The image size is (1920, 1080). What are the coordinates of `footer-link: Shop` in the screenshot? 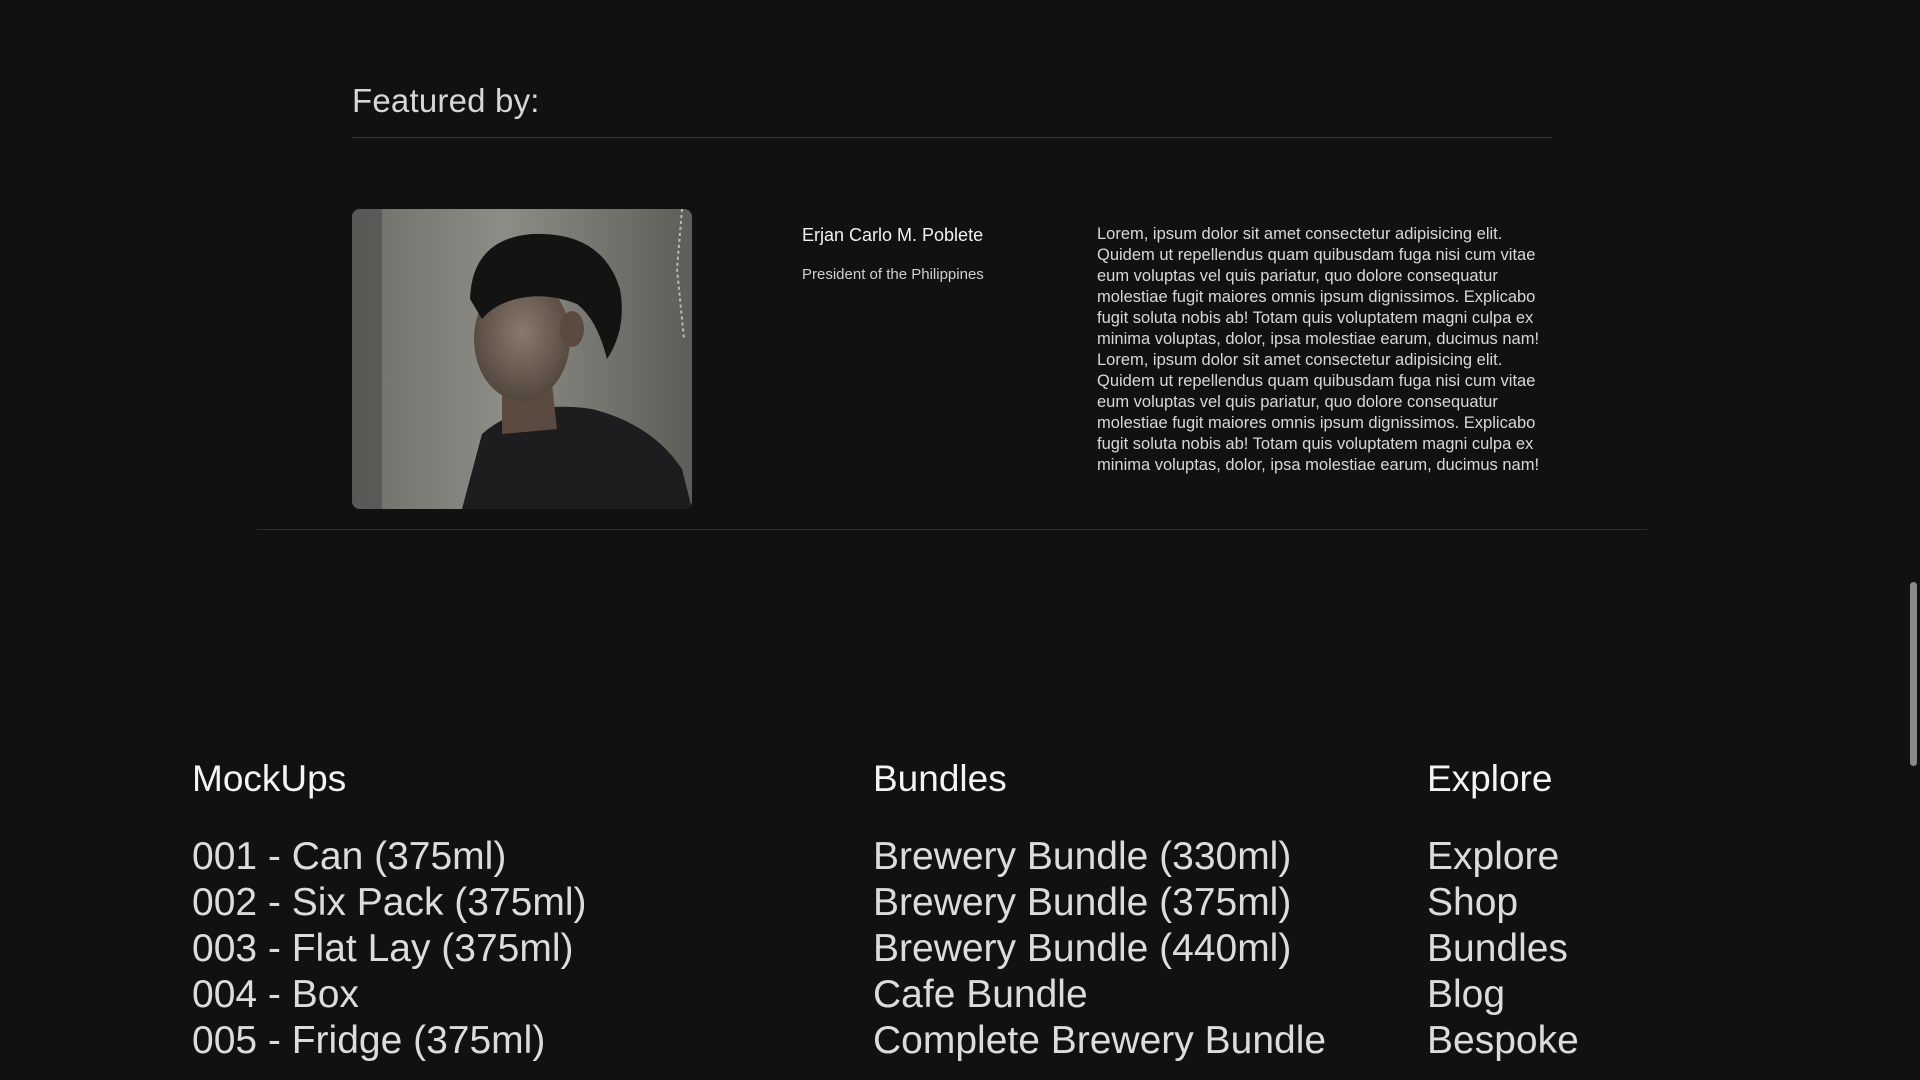 It's located at (1503, 903).